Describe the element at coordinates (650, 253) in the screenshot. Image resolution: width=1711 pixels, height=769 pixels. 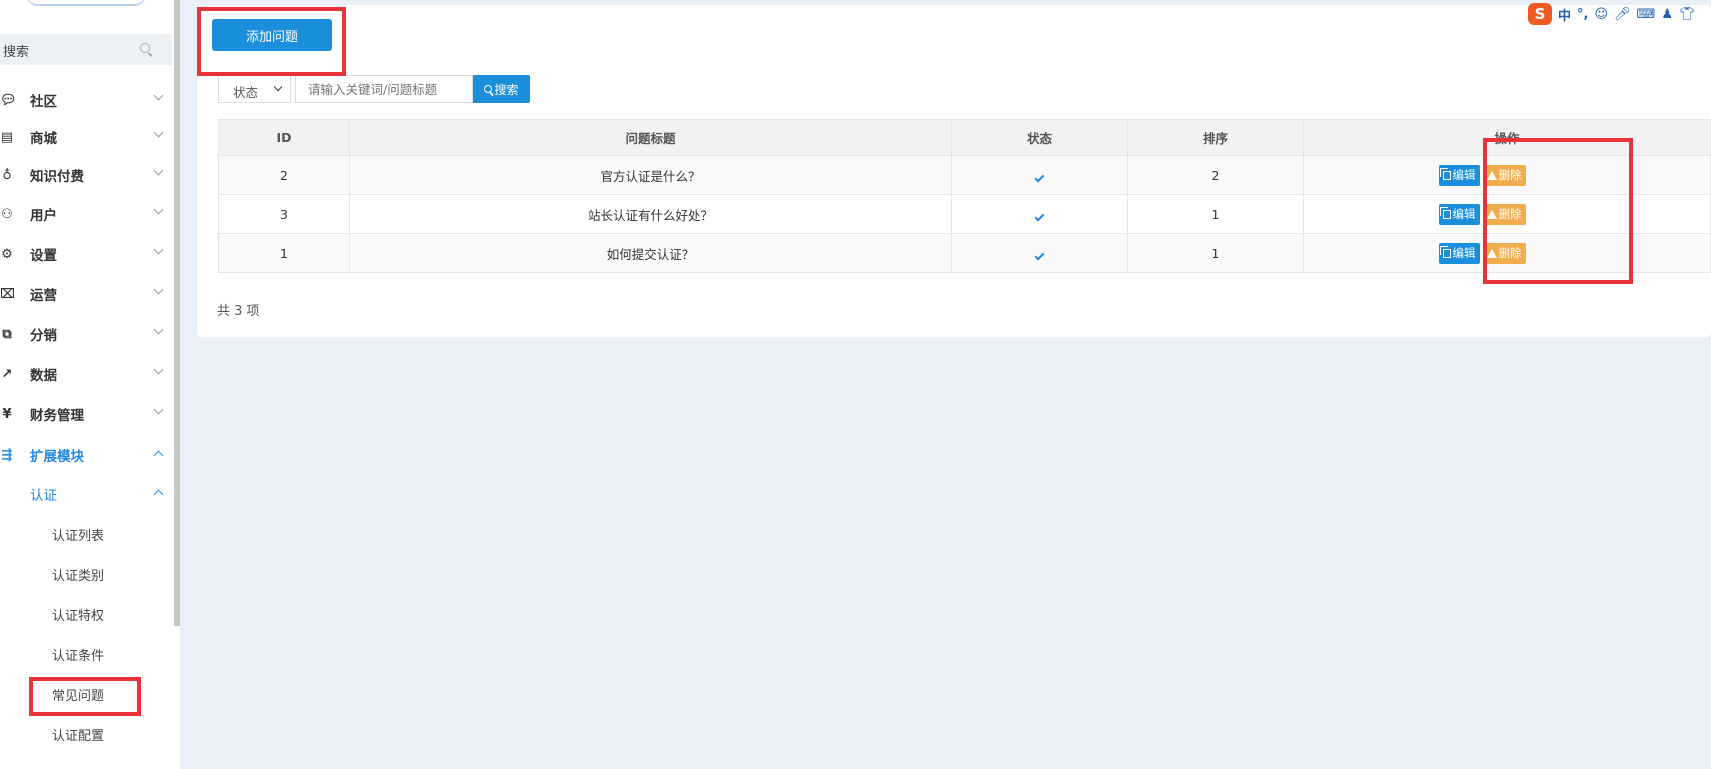
I see `cell-title: 如何提交认证？` at that location.